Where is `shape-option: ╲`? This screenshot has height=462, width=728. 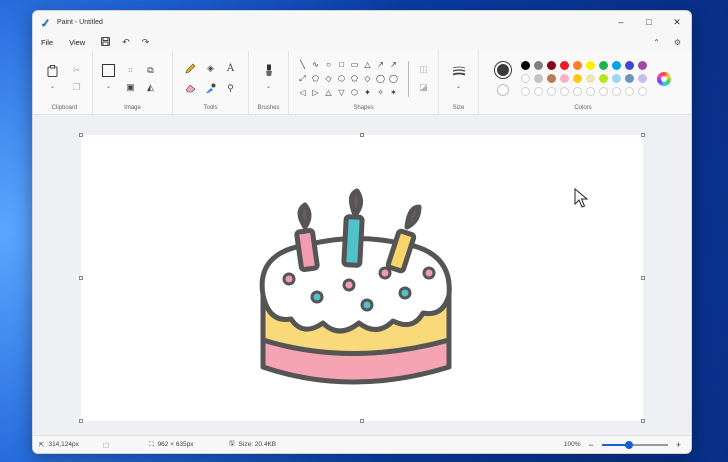 shape-option: ╲ is located at coordinates (303, 64).